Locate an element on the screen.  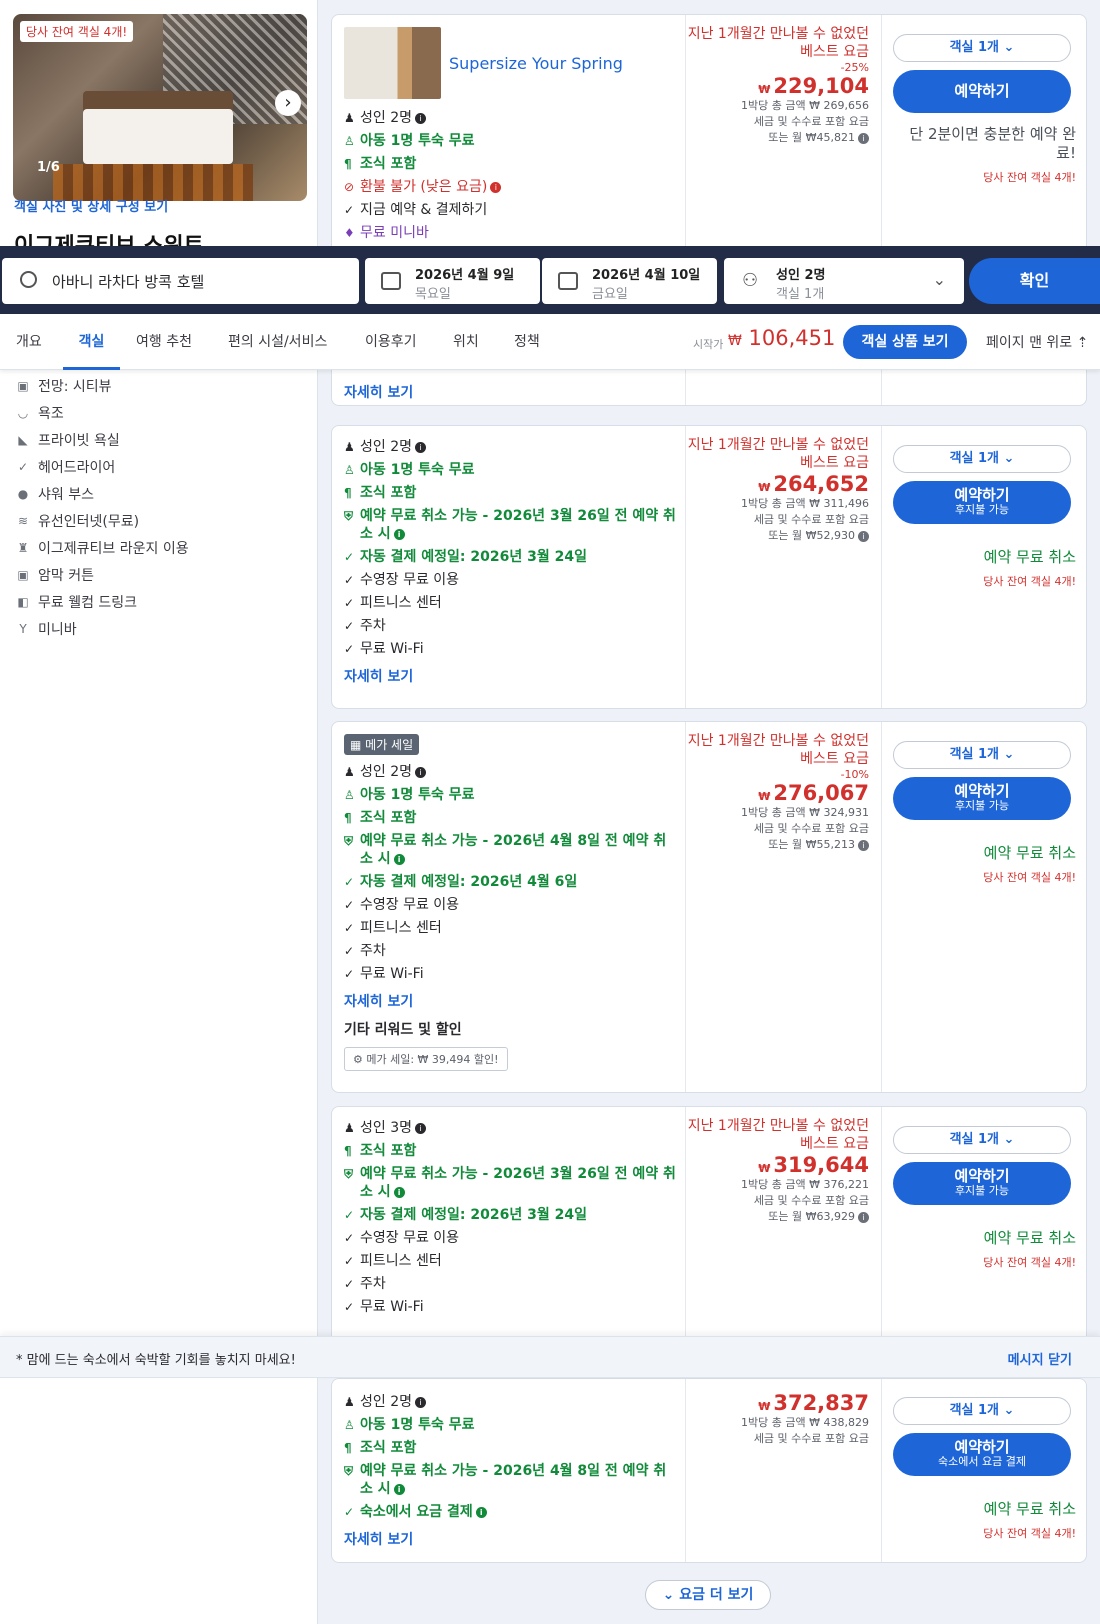
booking-block: 객실 1개 ⌄ 예약하기 후지불 가능 예약 무료 취소 당사 잔여 객실 4개! is located at coordinates (985, 803).